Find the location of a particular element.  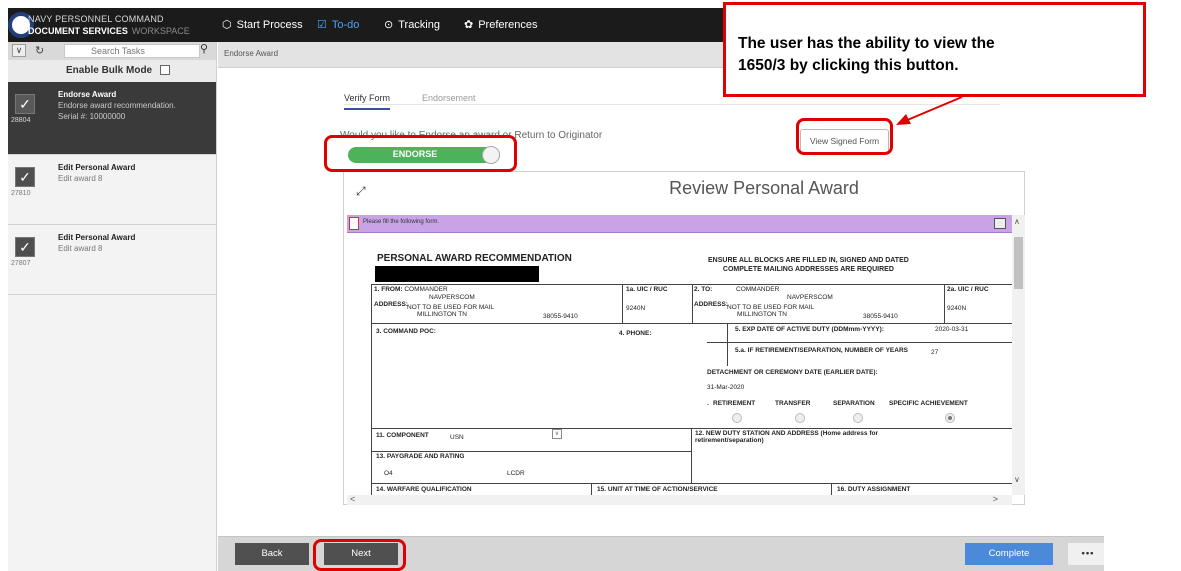

highlight-endorse-toggle is located at coordinates (420, 153).